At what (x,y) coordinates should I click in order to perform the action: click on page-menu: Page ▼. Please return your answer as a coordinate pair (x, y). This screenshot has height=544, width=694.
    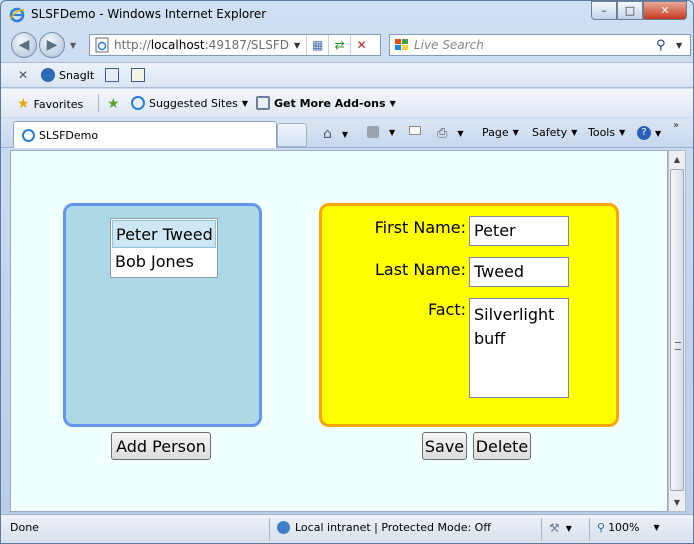
    Looking at the image, I should click on (500, 132).